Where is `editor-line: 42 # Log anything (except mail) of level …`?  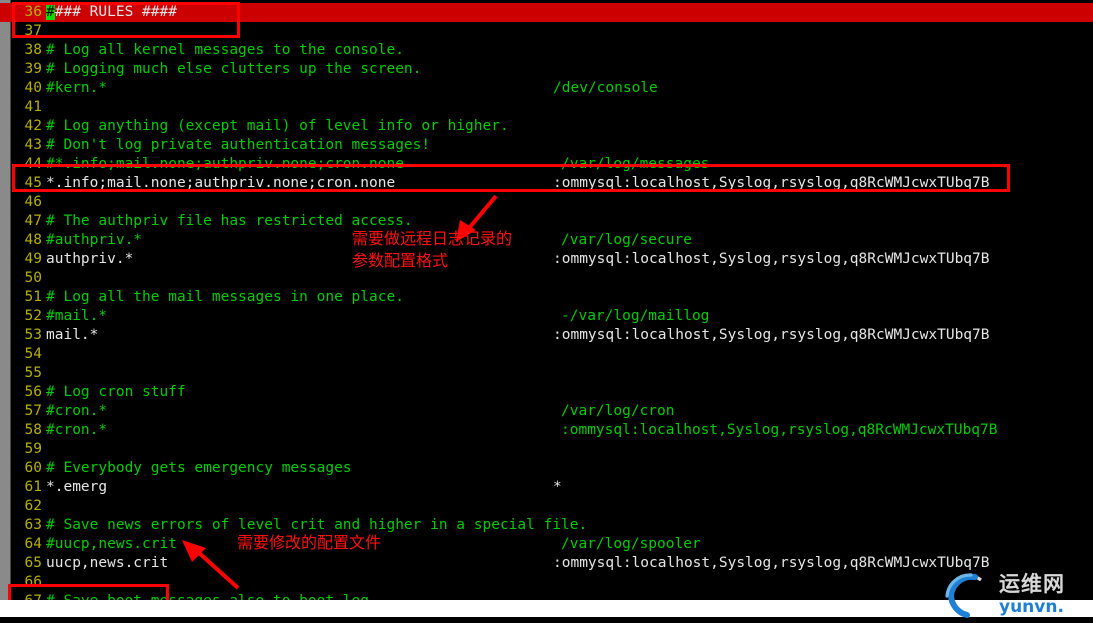
editor-line: 42 # Log anything (except mail) of level … is located at coordinates (546, 126).